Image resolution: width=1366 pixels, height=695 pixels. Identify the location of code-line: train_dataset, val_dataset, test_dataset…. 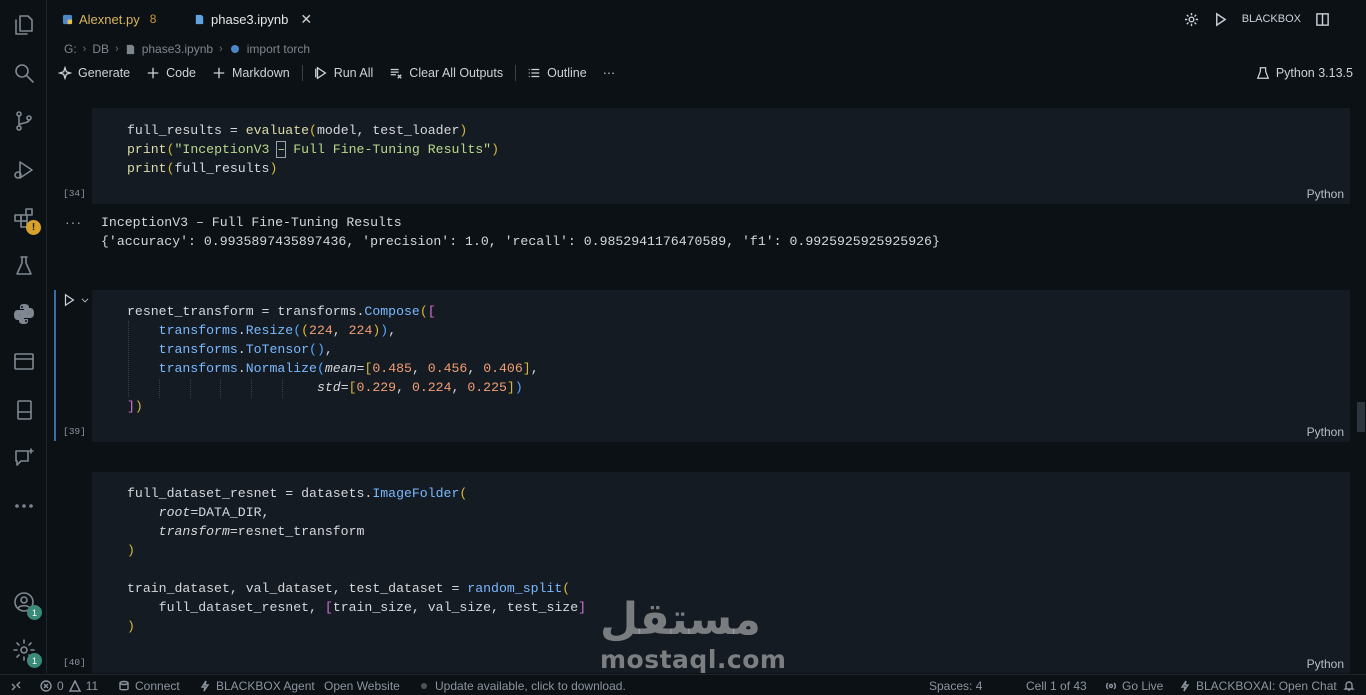
(349, 588).